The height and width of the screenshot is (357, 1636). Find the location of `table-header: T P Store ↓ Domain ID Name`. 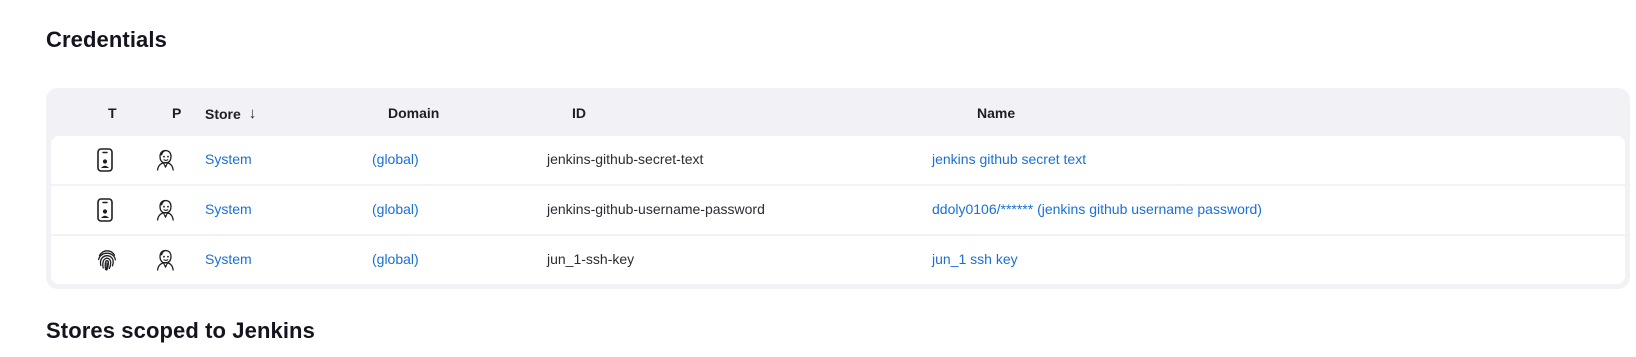

table-header: T P Store ↓ Domain ID Name is located at coordinates (838, 112).